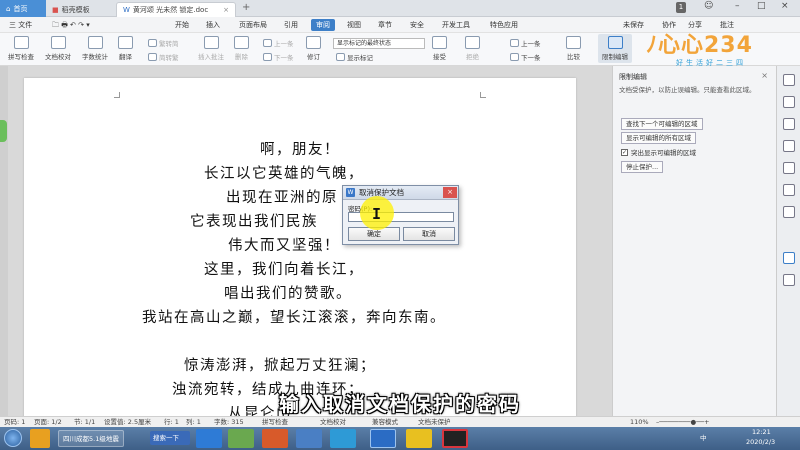 This screenshot has width=800, height=450. Describe the element at coordinates (284, 270) in the screenshot. I see `doc-line: 这里，我们向着长江，` at that location.